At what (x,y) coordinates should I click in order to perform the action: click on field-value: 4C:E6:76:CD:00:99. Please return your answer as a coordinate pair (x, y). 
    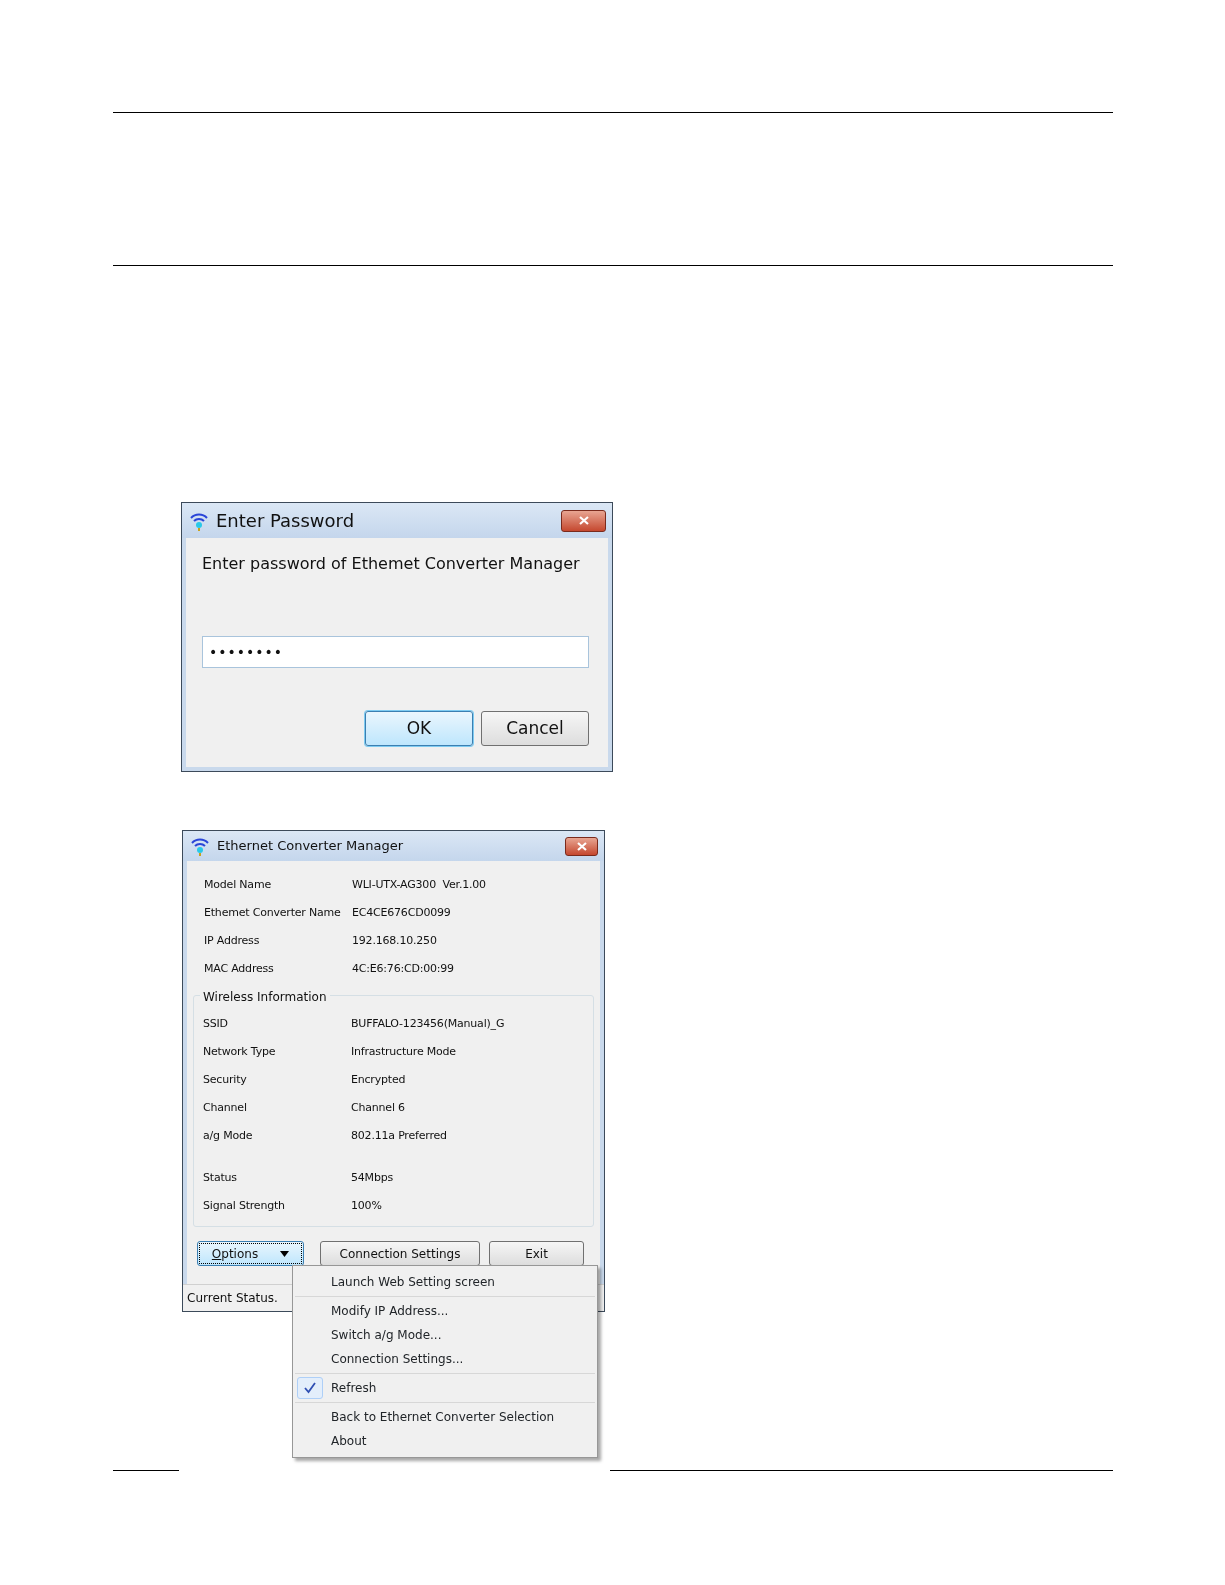
    Looking at the image, I should click on (403, 969).